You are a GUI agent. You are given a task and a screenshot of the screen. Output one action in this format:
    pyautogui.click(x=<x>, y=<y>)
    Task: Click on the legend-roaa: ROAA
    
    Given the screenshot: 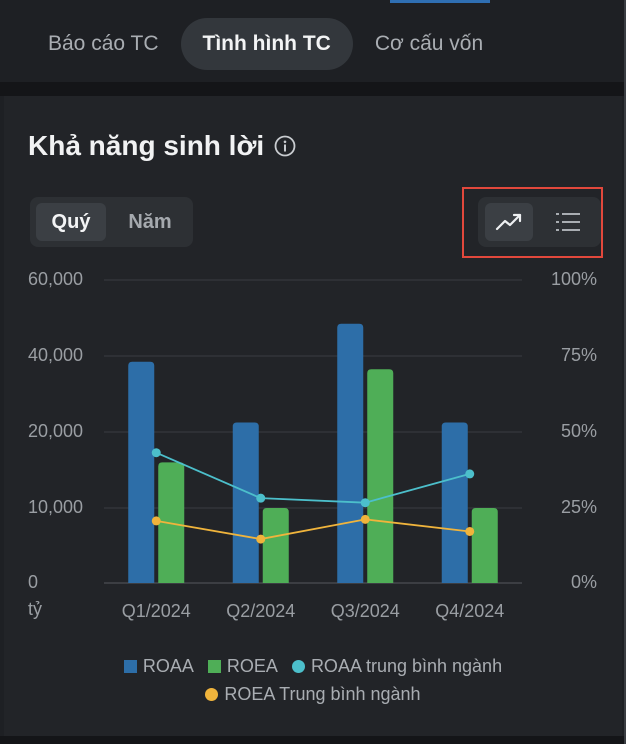 What is the action you would take?
    pyautogui.click(x=158, y=666)
    